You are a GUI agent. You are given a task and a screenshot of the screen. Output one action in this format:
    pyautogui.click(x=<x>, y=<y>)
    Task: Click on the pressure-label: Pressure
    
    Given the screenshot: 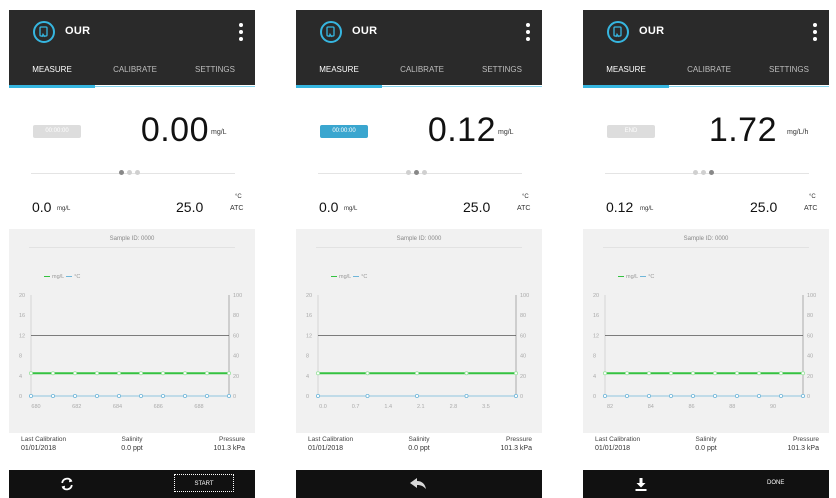 What is the action you would take?
    pyautogui.click(x=231, y=439)
    